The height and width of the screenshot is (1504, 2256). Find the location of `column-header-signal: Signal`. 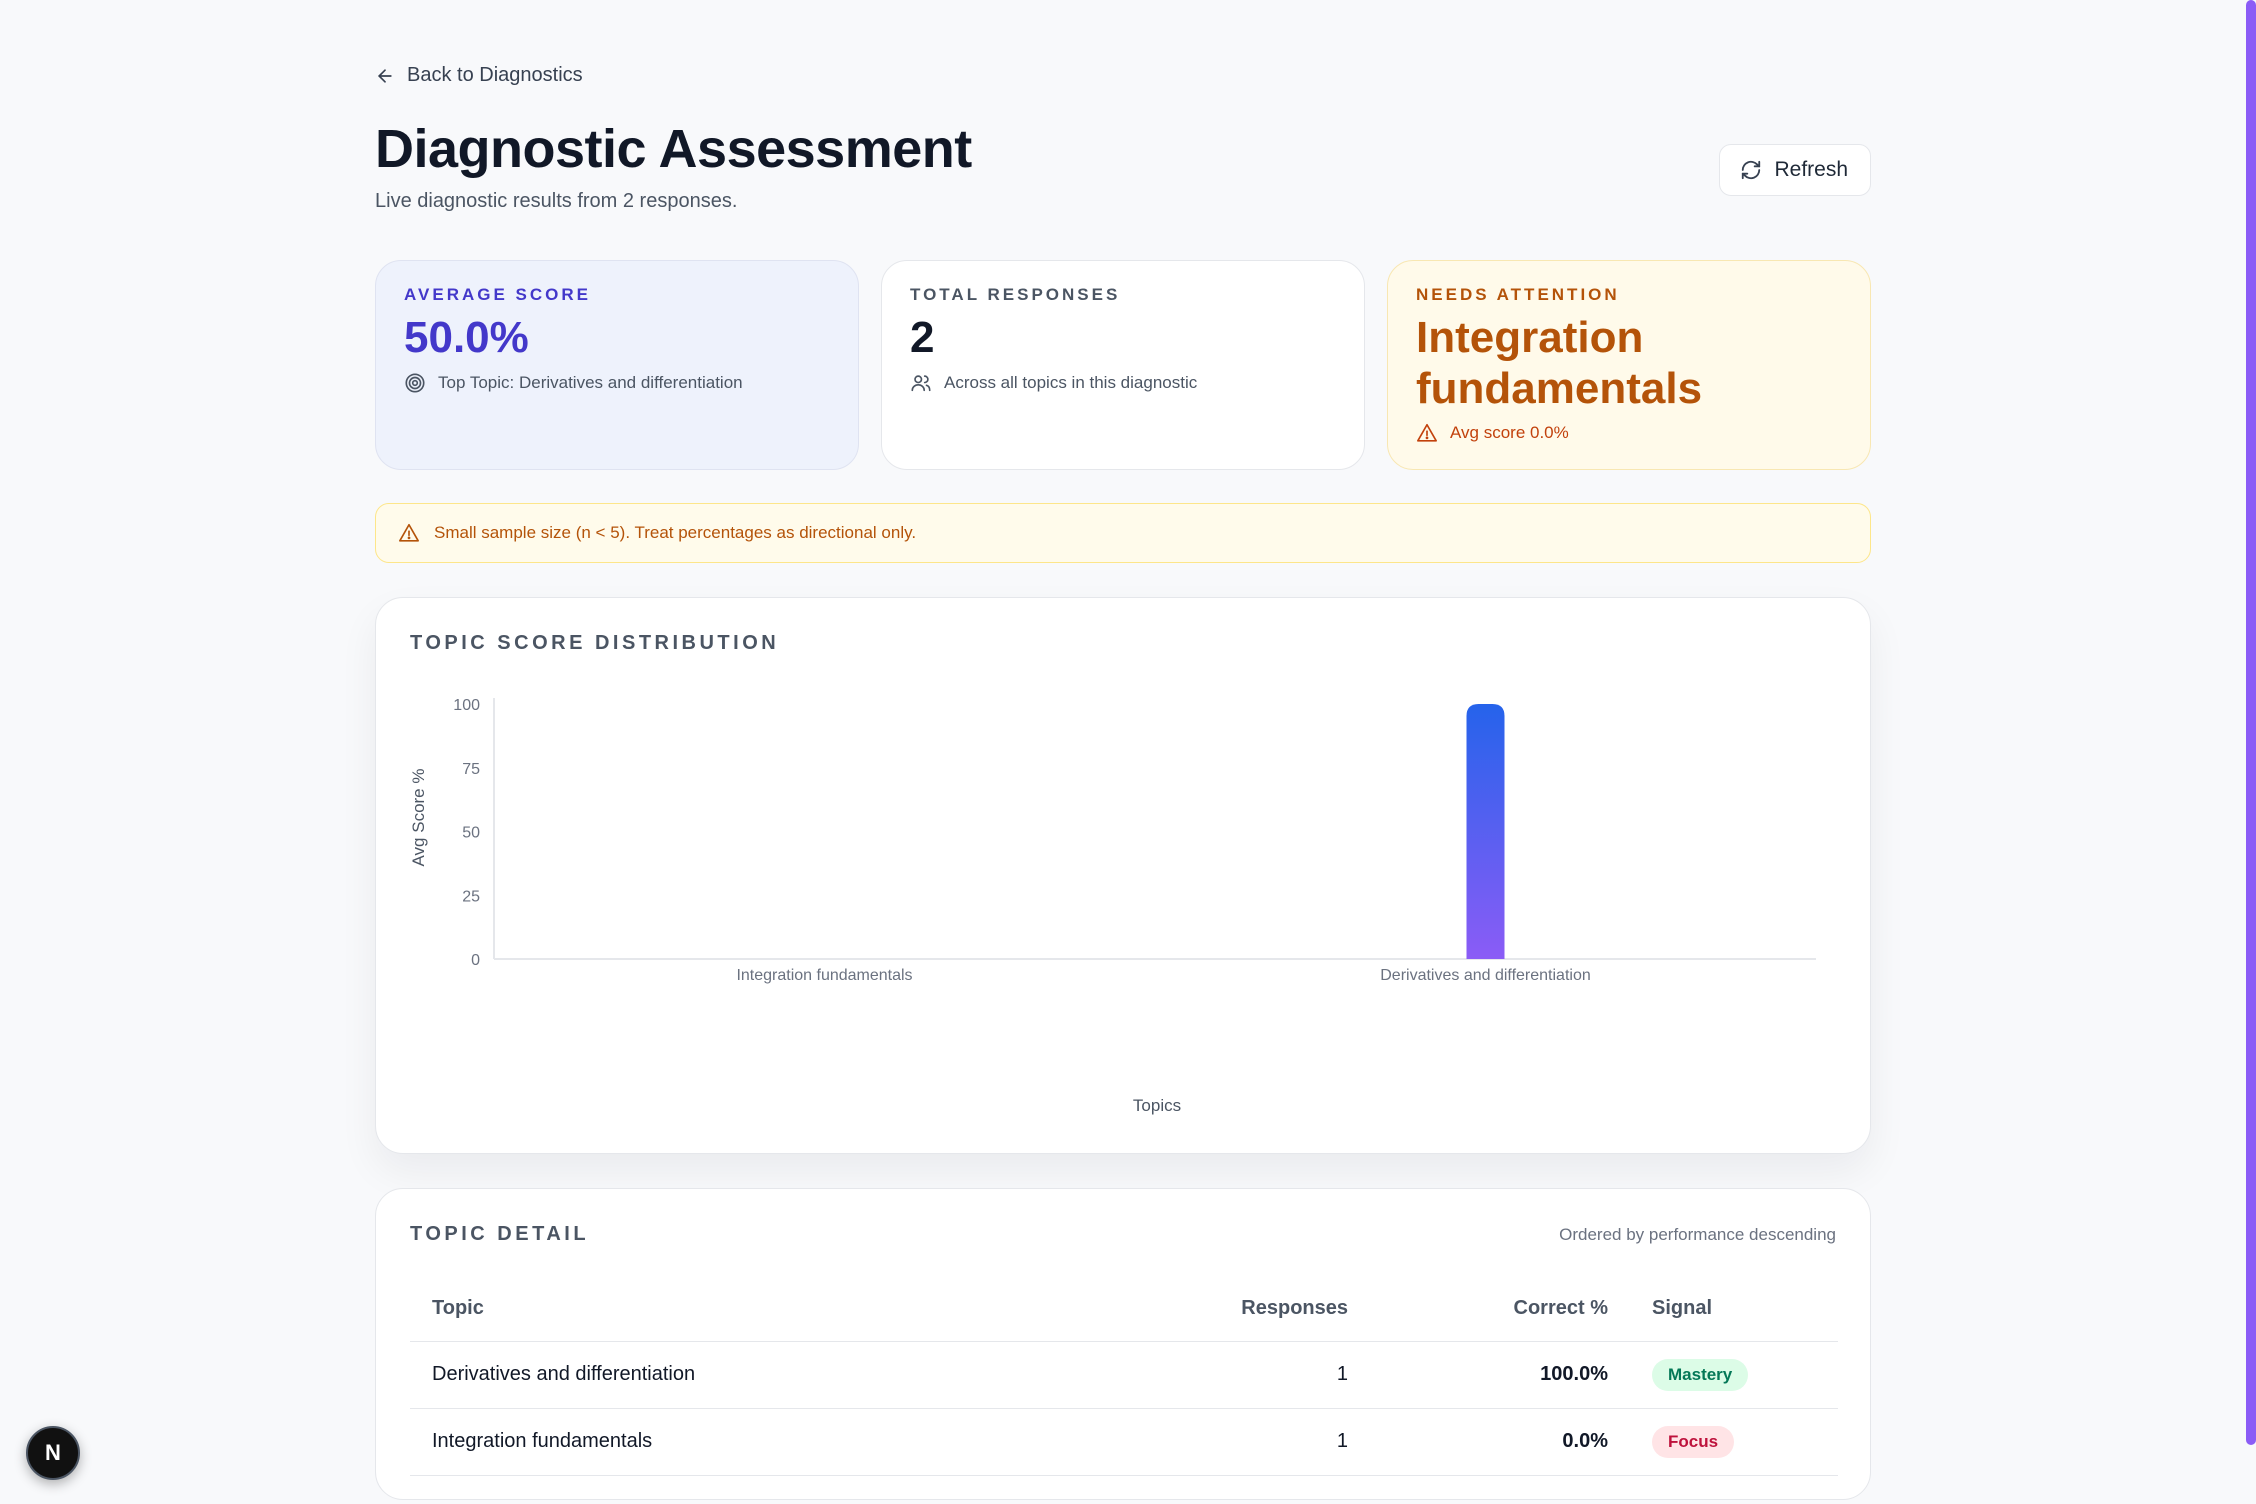

column-header-signal: Signal is located at coordinates (1734, 1309).